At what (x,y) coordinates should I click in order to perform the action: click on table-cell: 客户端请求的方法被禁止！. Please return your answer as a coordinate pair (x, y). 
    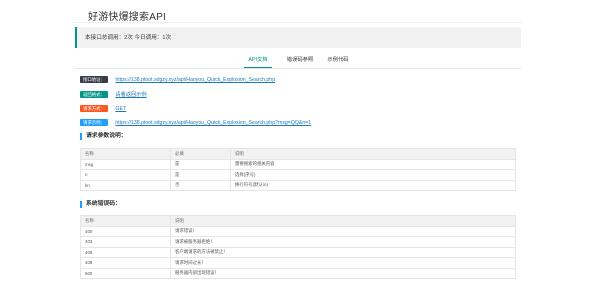
    Looking at the image, I should click on (343, 252).